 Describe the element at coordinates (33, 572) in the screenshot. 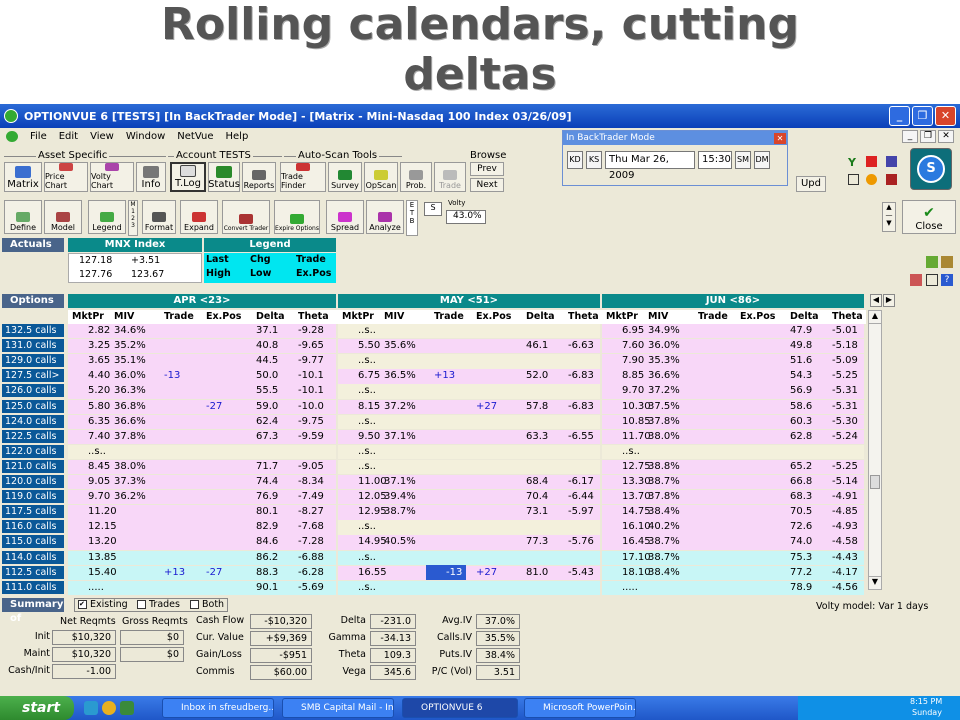

I see `strike-label: 112.5 calls` at that location.